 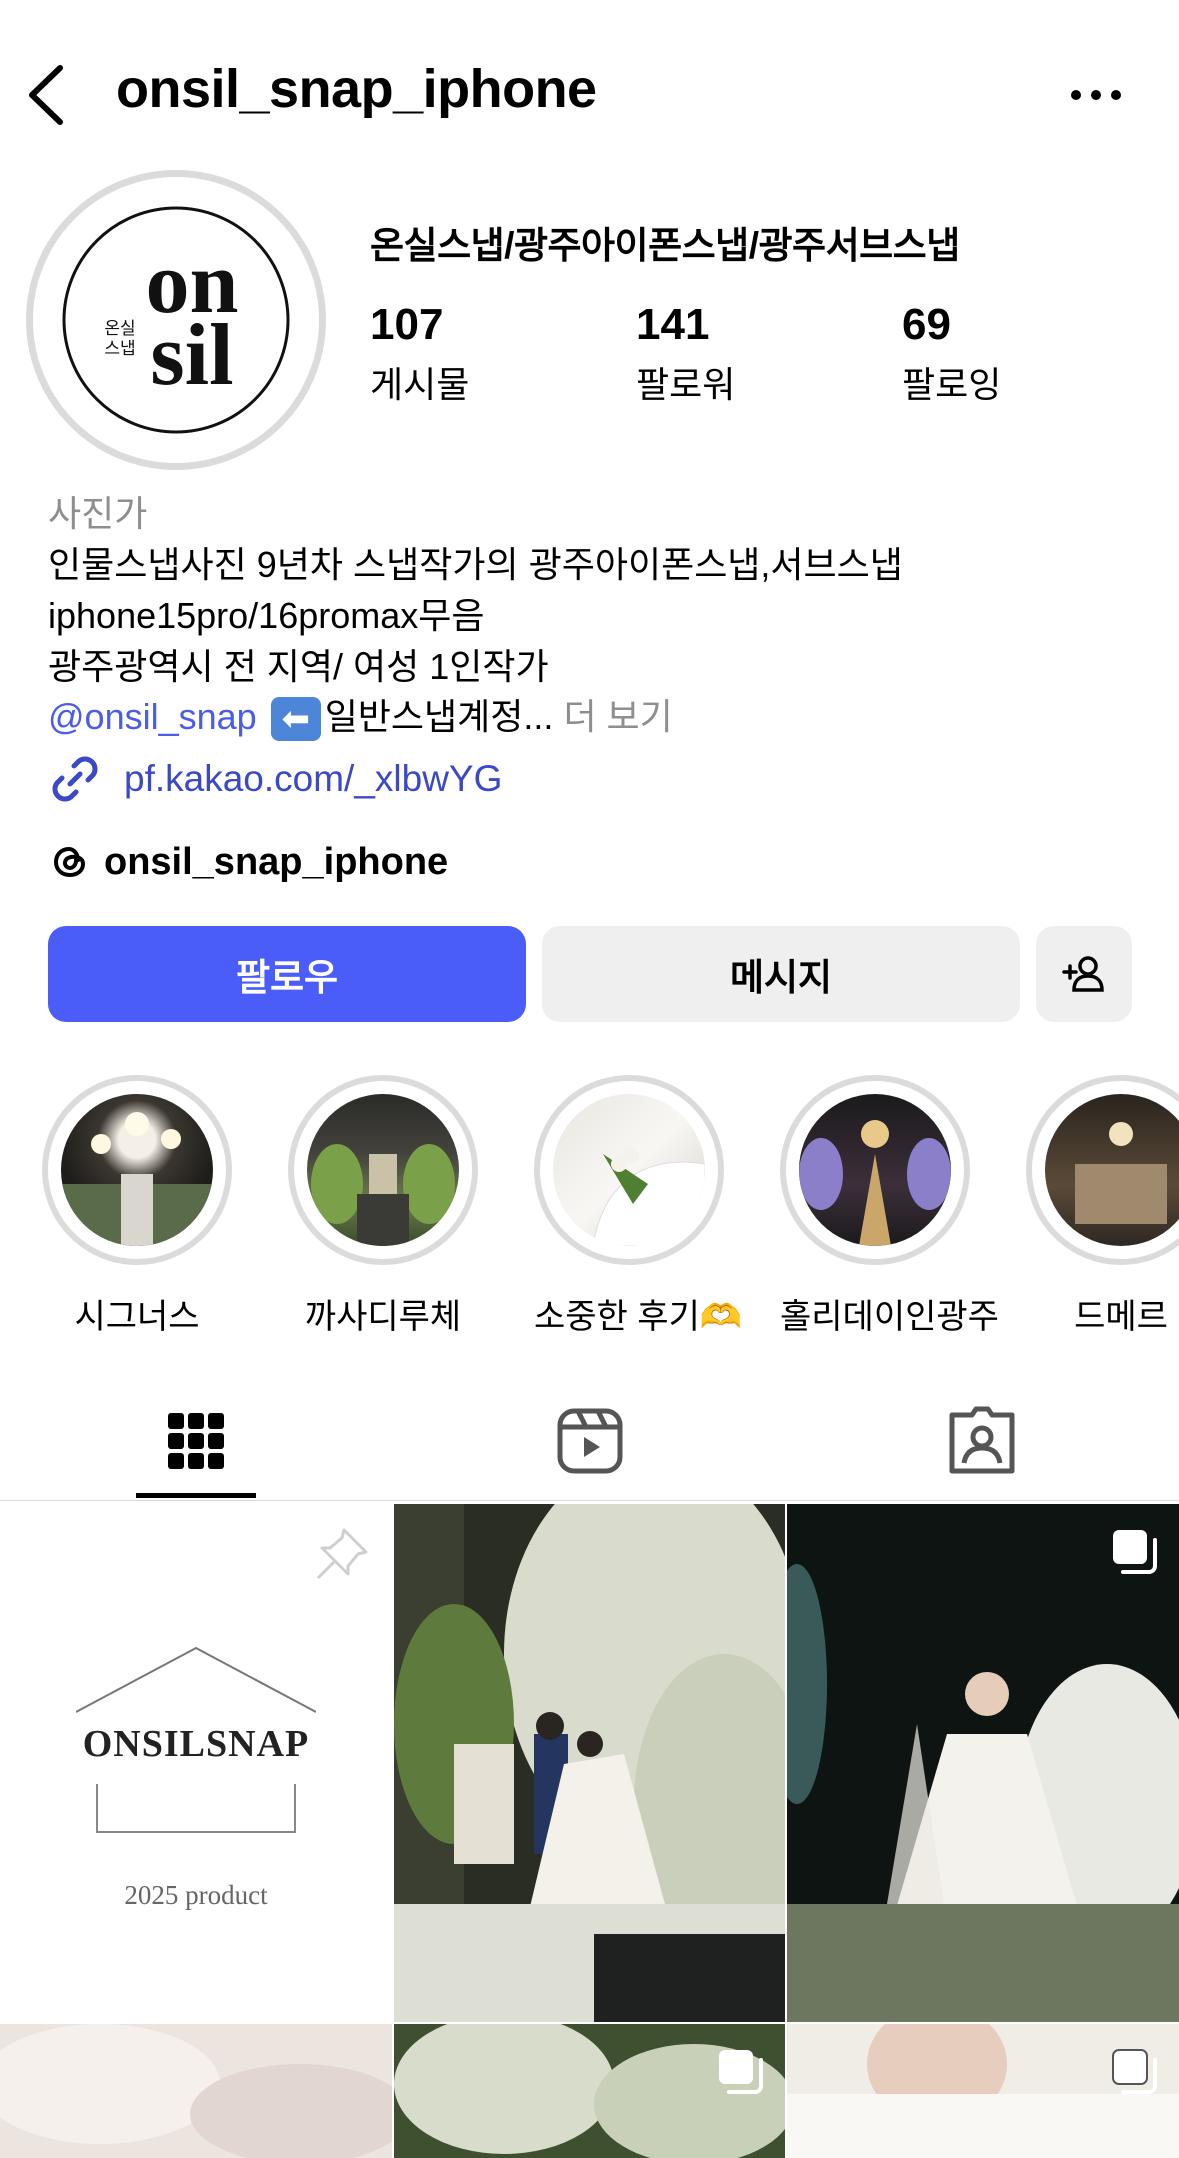 What do you see at coordinates (926, 324) in the screenshot?
I see `stat-following-number: 69` at bounding box center [926, 324].